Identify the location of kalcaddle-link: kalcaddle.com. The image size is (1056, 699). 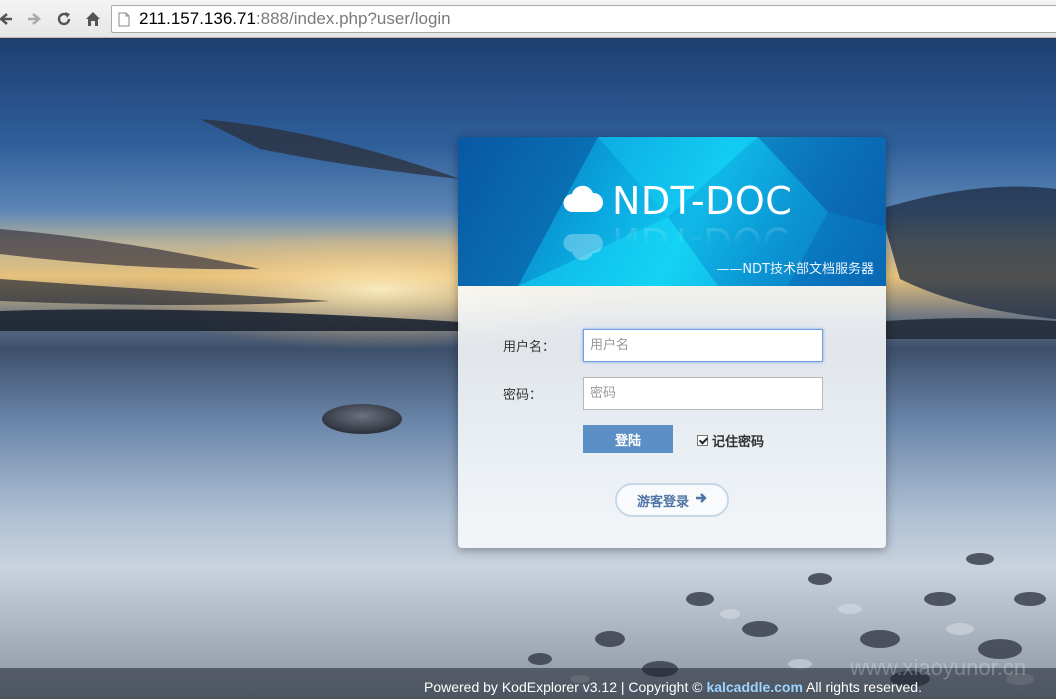
(754, 687).